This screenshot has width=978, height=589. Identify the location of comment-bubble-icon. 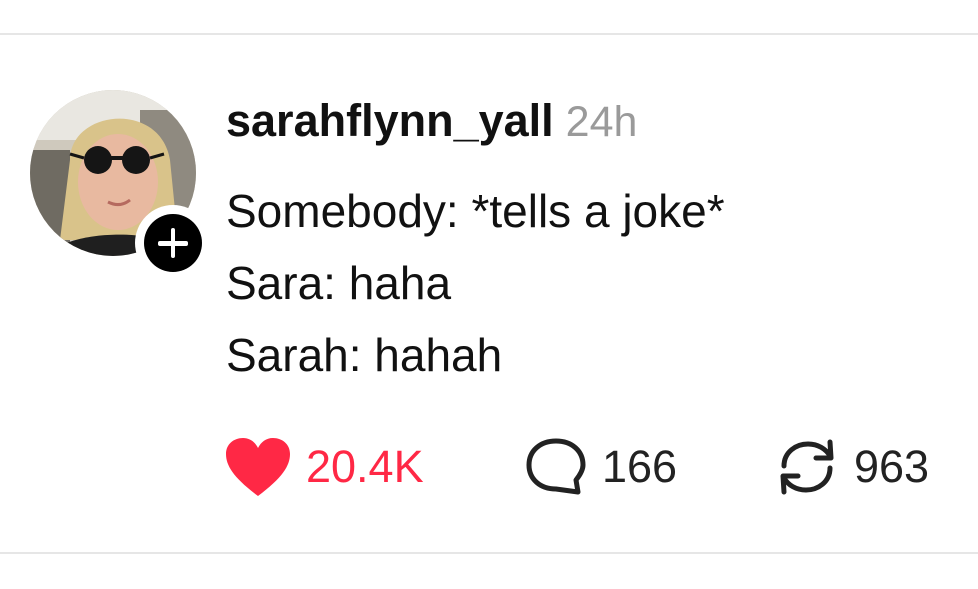
(556, 466).